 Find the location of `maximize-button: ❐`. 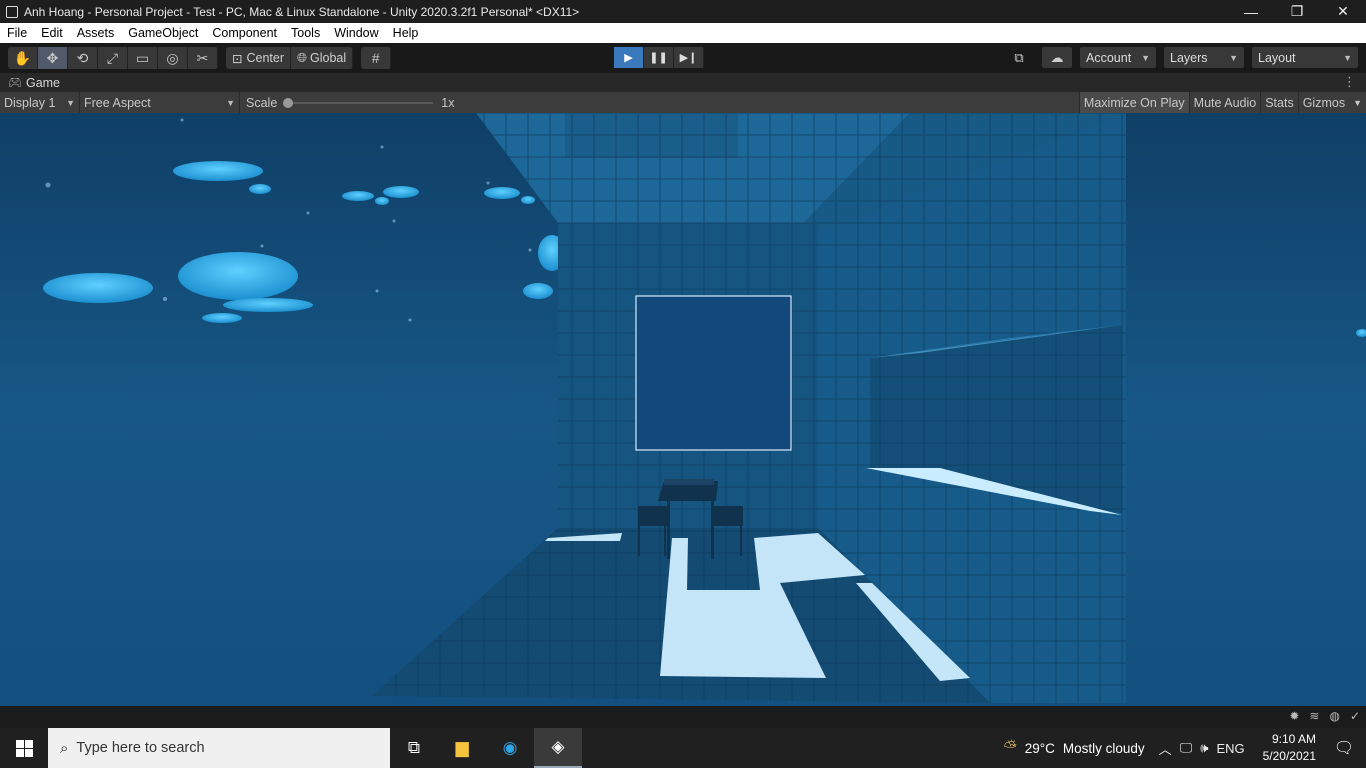

maximize-button: ❐ is located at coordinates (1297, 11).